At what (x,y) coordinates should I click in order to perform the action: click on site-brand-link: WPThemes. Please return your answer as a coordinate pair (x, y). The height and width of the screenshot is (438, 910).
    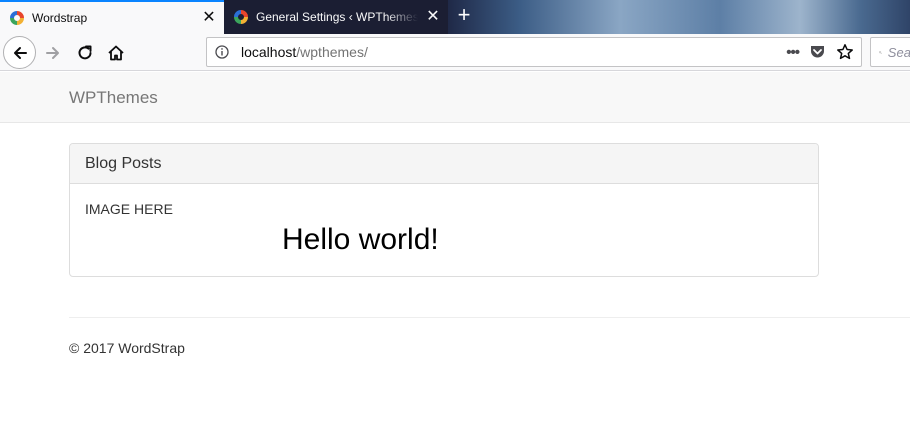
    Looking at the image, I should click on (113, 98).